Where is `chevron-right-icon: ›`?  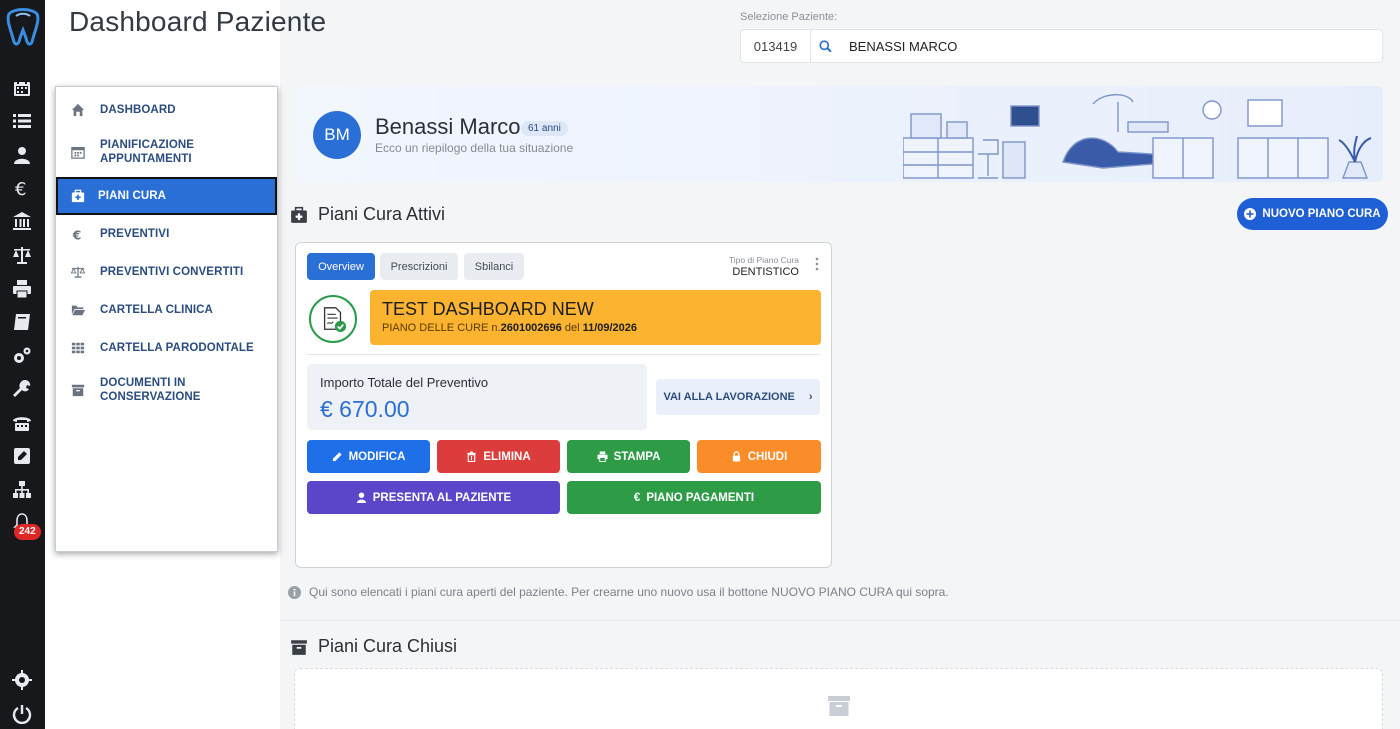
chevron-right-icon: › is located at coordinates (810, 397).